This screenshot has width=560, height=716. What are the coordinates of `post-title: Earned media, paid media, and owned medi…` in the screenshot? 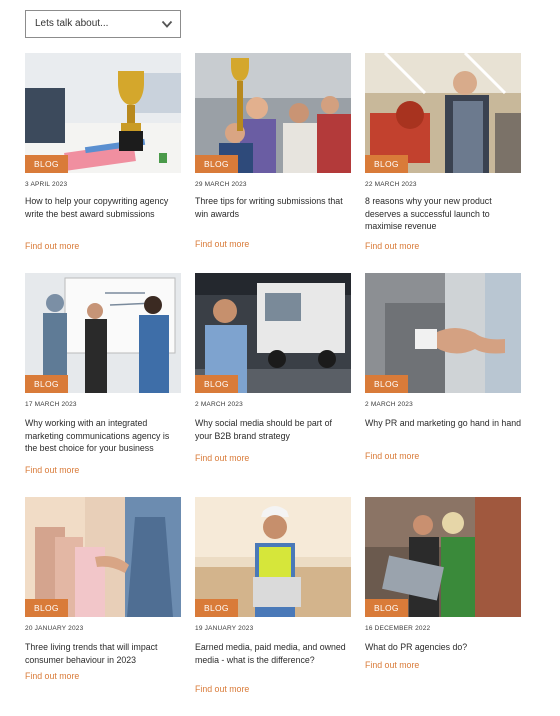 It's located at (273, 653).